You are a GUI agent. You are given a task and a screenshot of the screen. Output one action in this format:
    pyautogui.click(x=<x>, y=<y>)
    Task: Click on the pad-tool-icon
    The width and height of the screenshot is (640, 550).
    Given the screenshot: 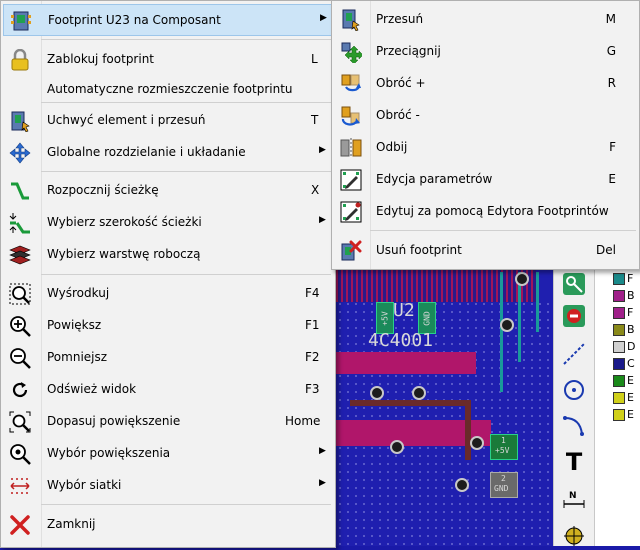 What is the action you would take?
    pyautogui.click(x=574, y=284)
    